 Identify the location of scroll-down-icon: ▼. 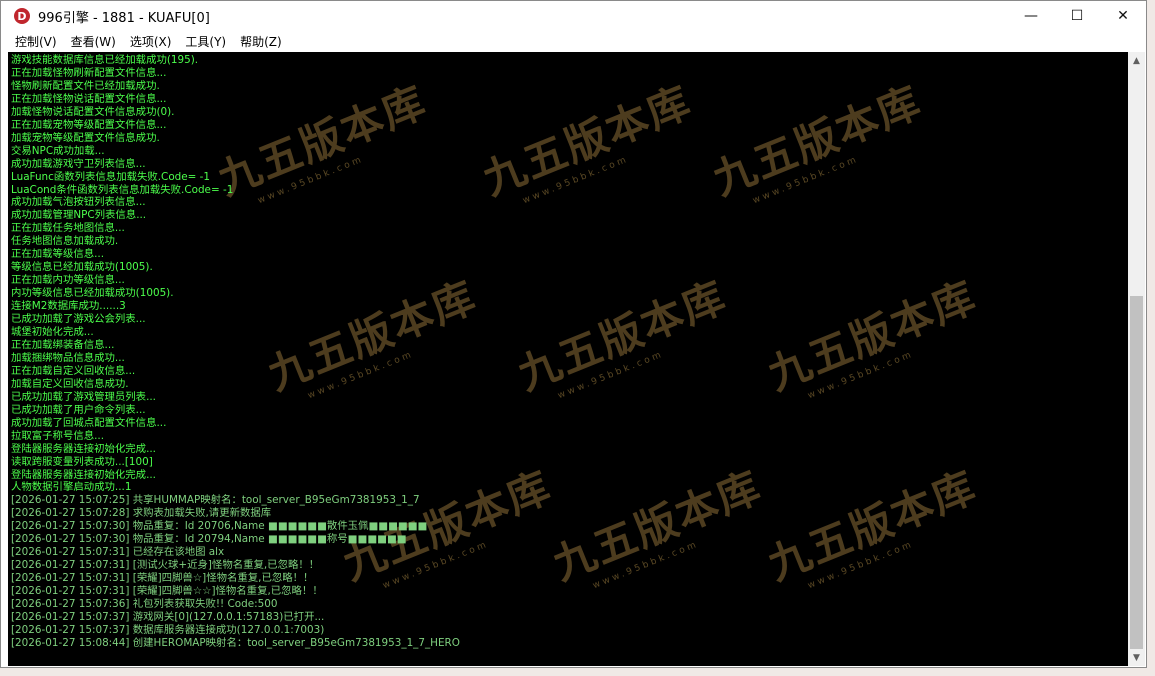
(1136, 657).